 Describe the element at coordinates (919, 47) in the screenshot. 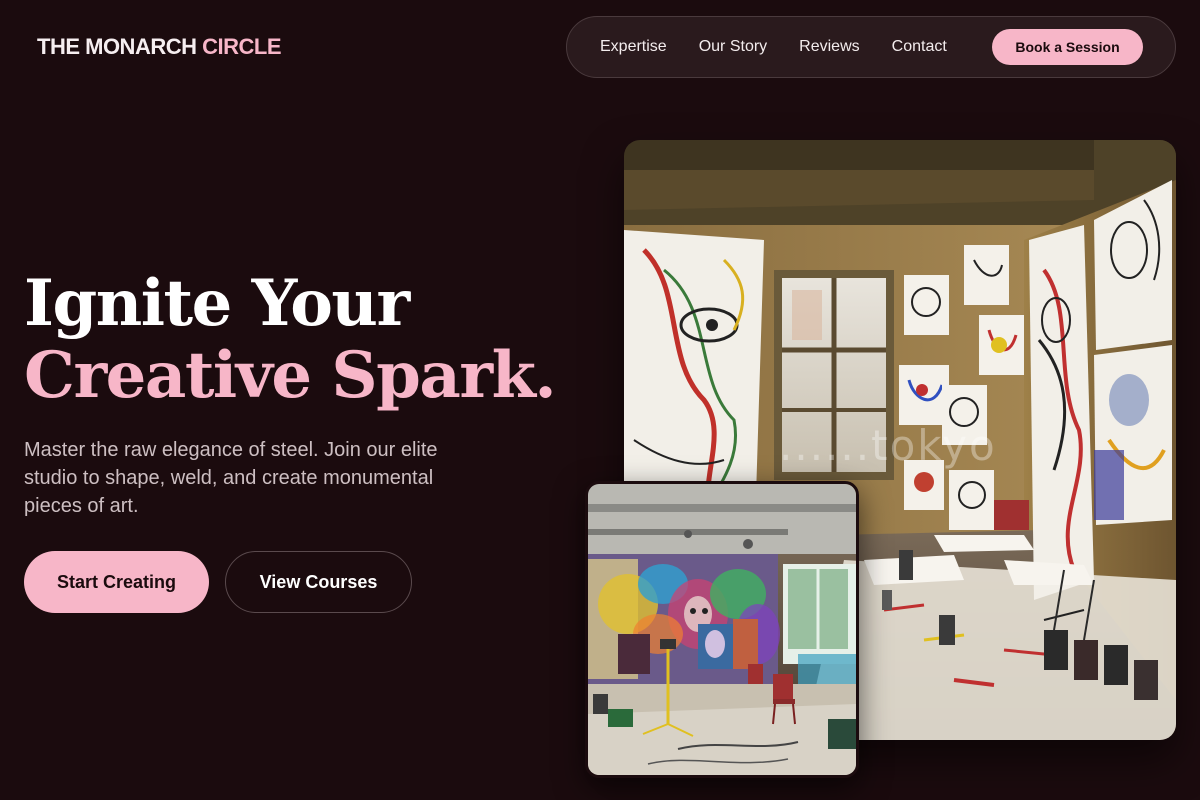

I see `nav-link-contact: Contact` at that location.